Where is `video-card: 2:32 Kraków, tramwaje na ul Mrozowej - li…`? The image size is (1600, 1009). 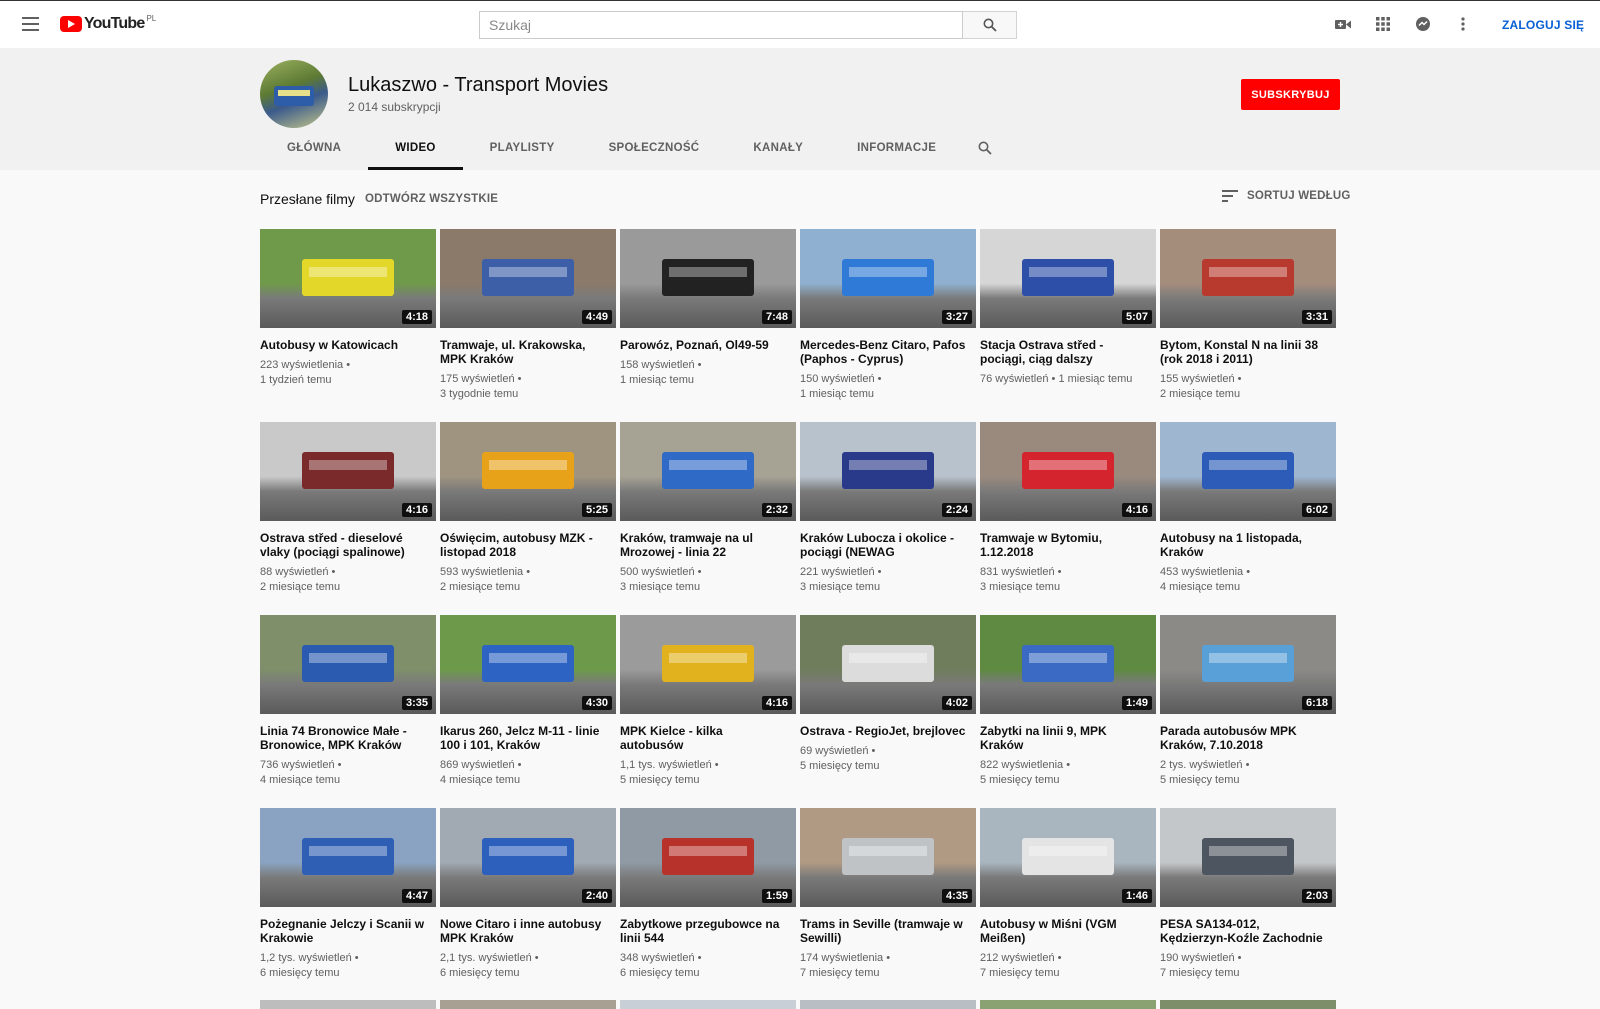
video-card: 2:32 Kraków, tramwaje na ul Mrozowej - li… is located at coordinates (708, 518).